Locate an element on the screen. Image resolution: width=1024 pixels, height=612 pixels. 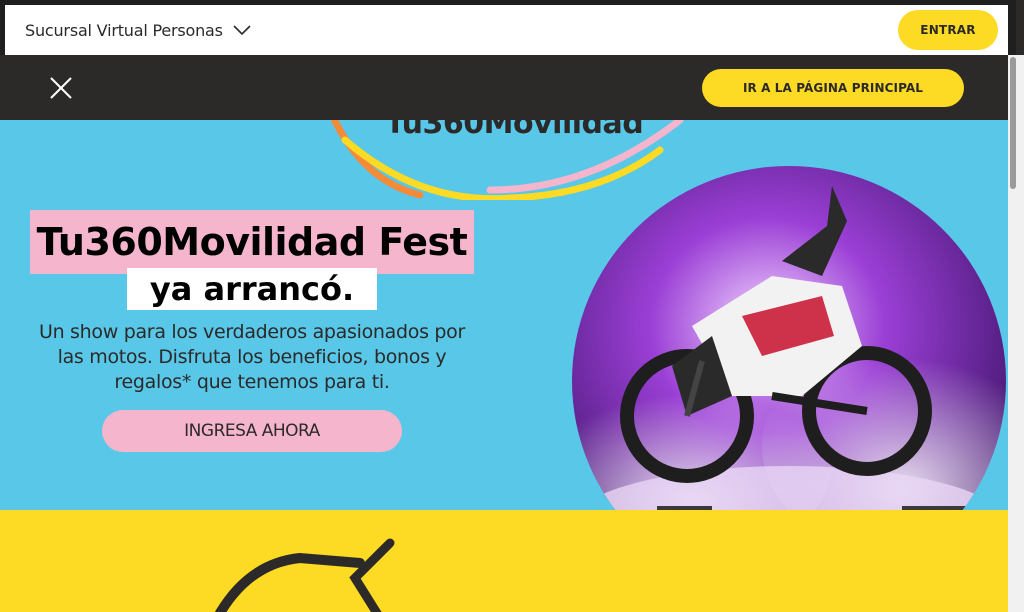
hero-title: Tu360Movilidad Fest is located at coordinates (252, 242).